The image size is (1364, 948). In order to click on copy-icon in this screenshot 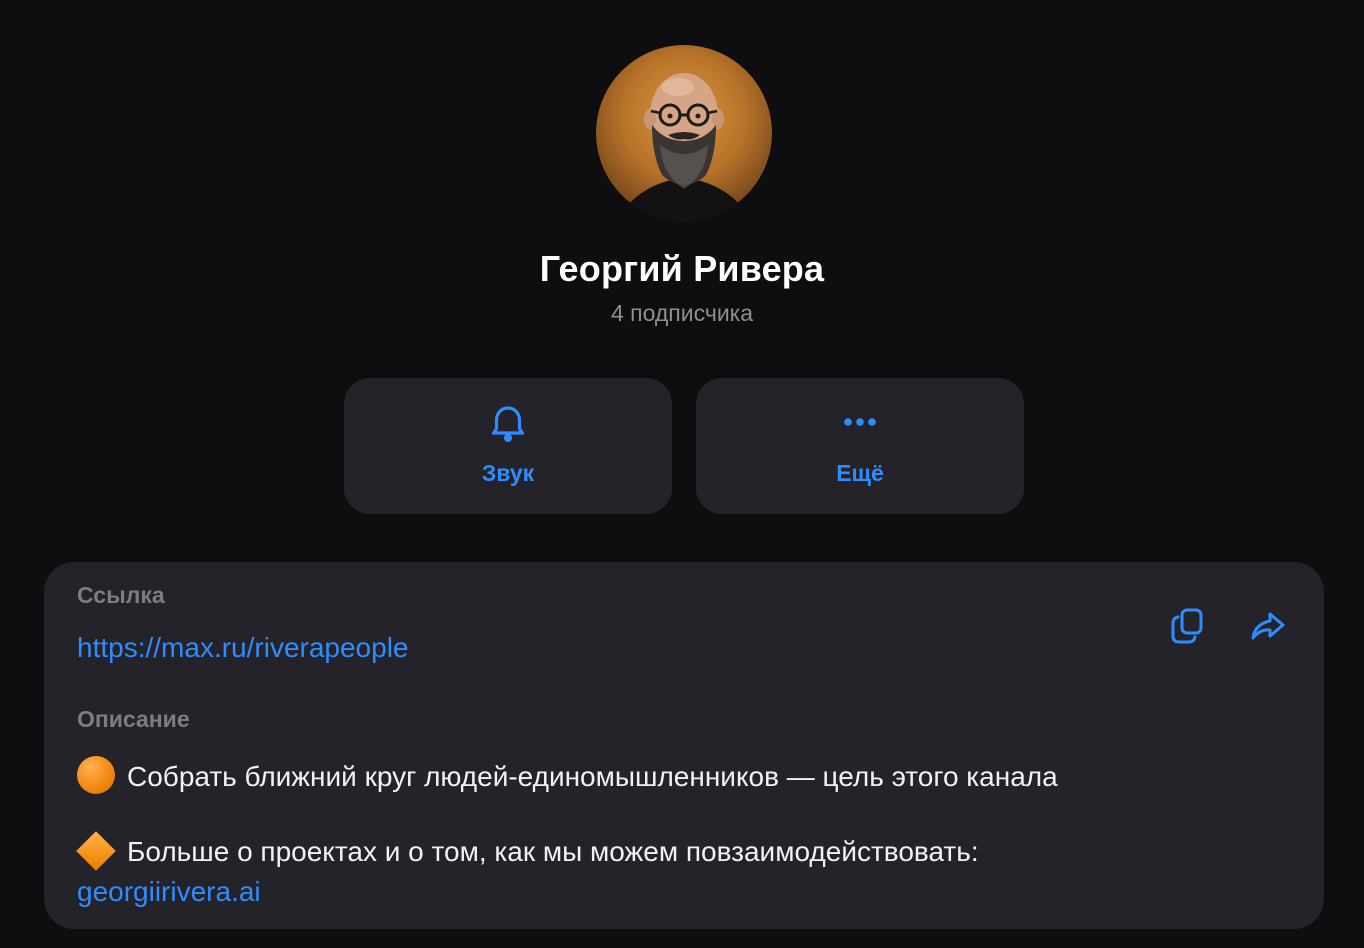, I will do `click(1187, 626)`.